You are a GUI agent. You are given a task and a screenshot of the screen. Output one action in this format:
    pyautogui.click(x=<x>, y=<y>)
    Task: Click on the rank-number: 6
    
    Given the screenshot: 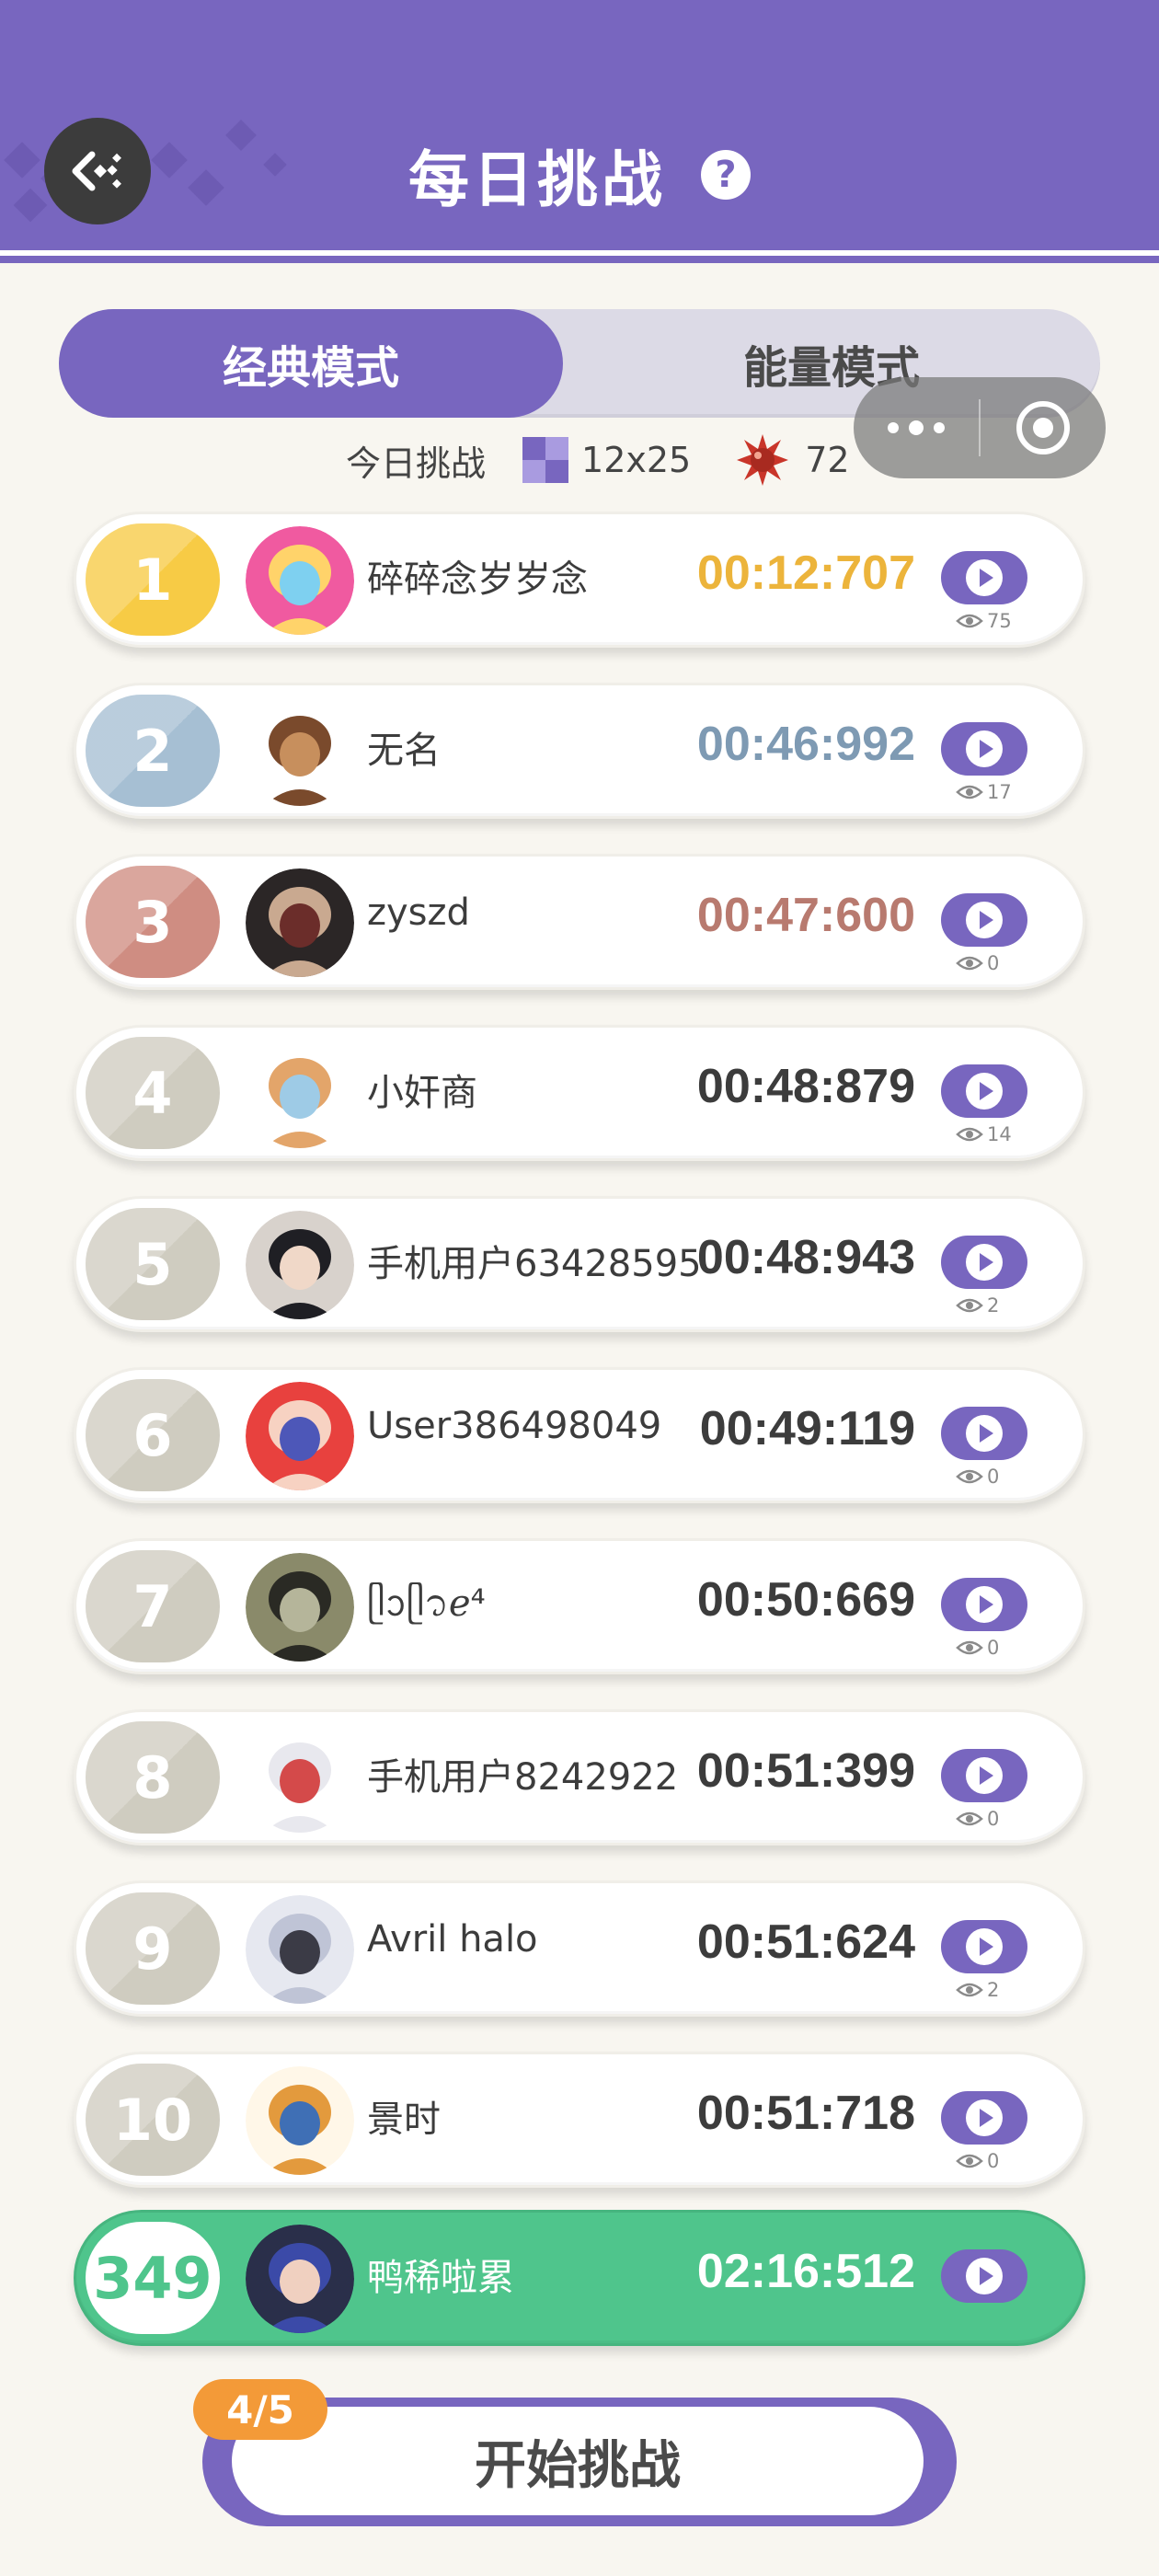 What is the action you would take?
    pyautogui.click(x=152, y=1435)
    